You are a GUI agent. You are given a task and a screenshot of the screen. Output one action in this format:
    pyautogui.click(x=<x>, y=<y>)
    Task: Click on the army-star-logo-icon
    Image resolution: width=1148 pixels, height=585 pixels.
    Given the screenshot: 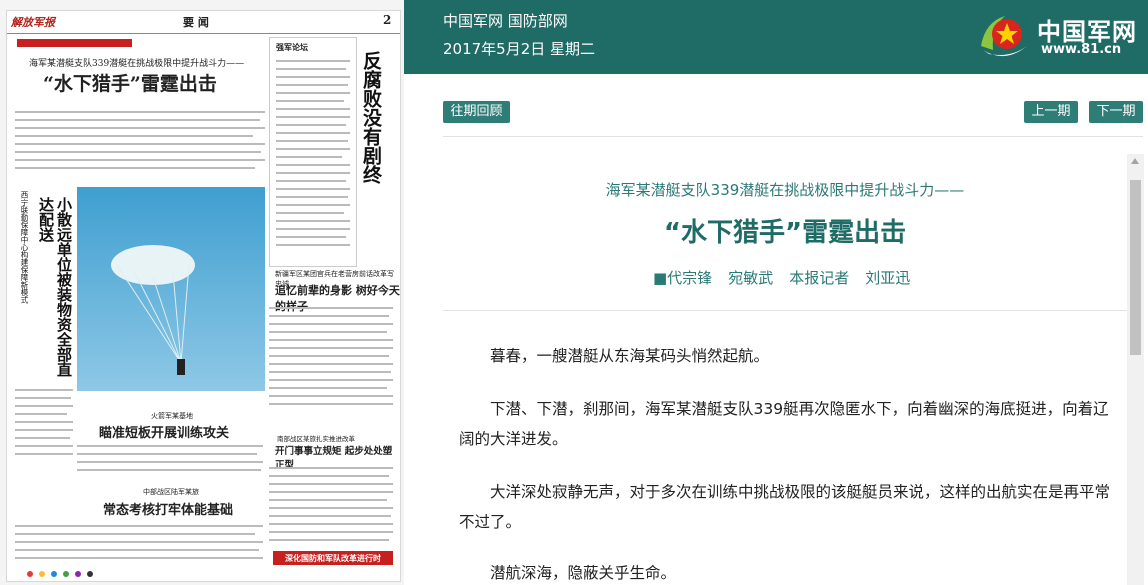 What is the action you would take?
    pyautogui.click(x=1004, y=36)
    